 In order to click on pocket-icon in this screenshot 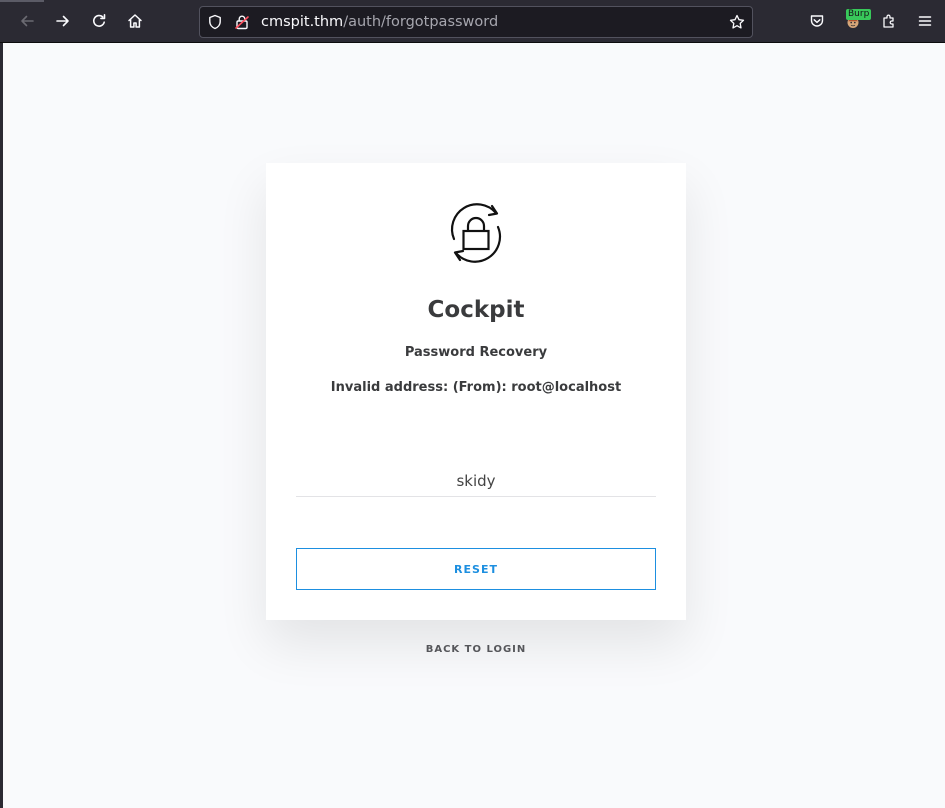, I will do `click(817, 21)`.